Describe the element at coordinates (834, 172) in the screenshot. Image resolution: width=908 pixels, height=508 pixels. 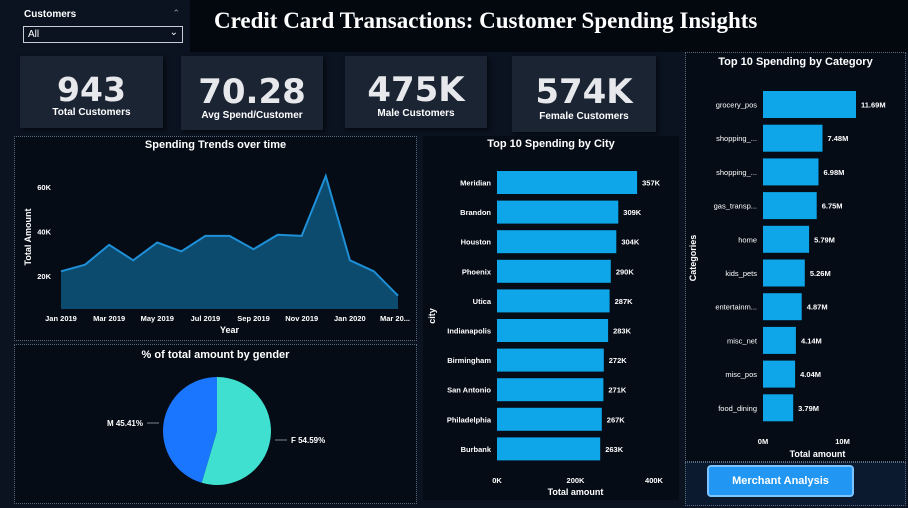
I see `data-label: 6.98M` at that location.